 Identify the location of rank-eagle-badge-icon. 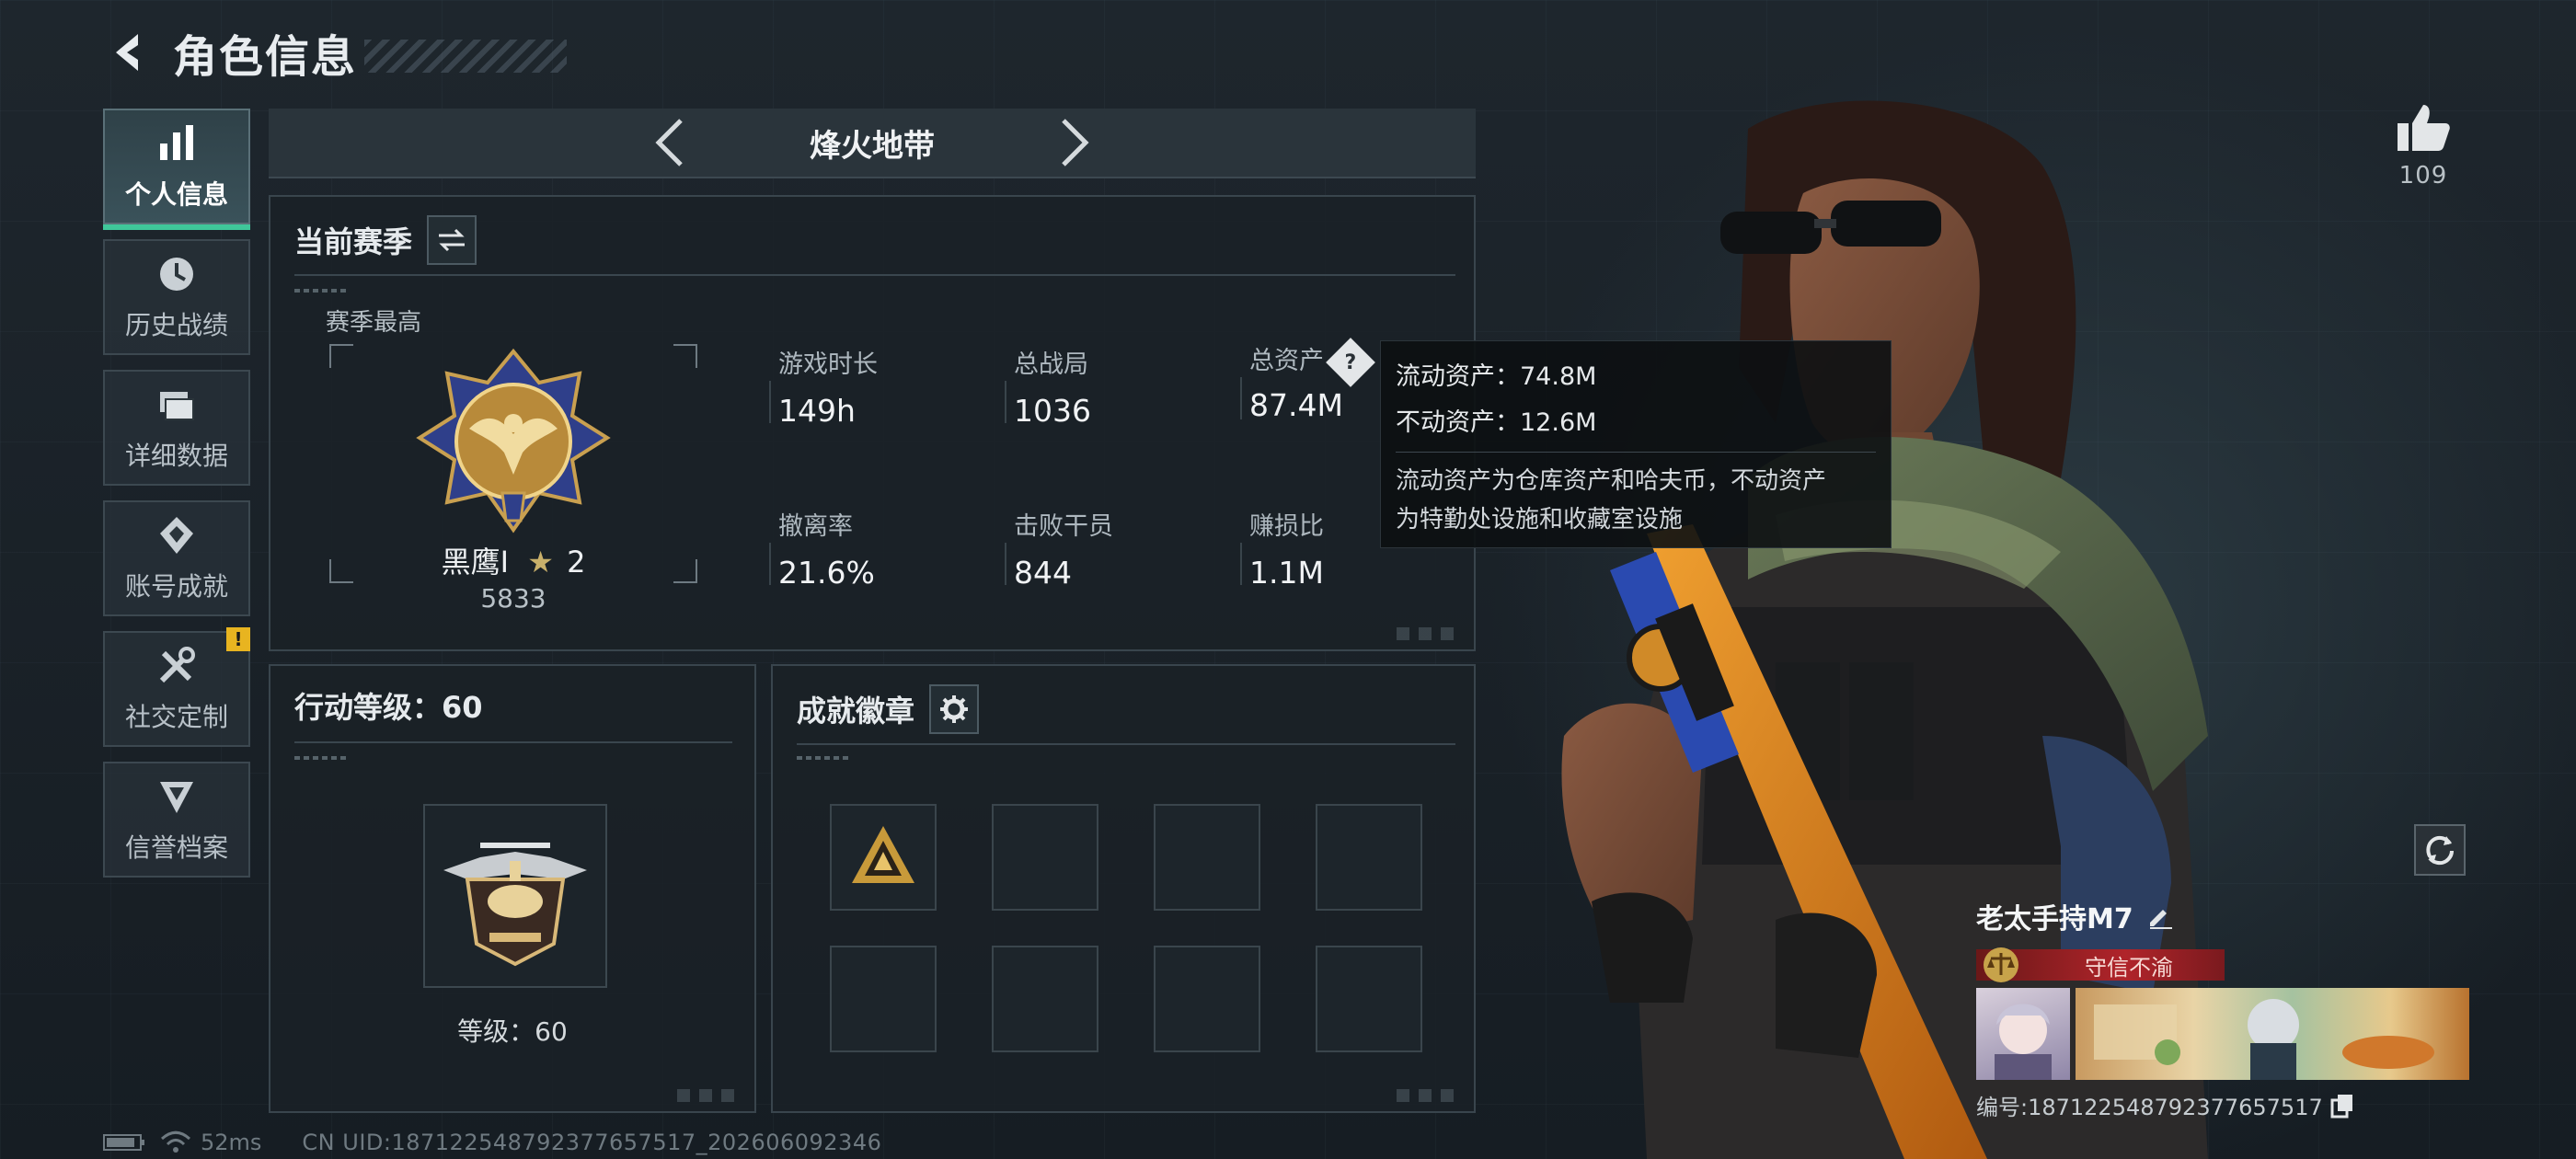
(513, 441).